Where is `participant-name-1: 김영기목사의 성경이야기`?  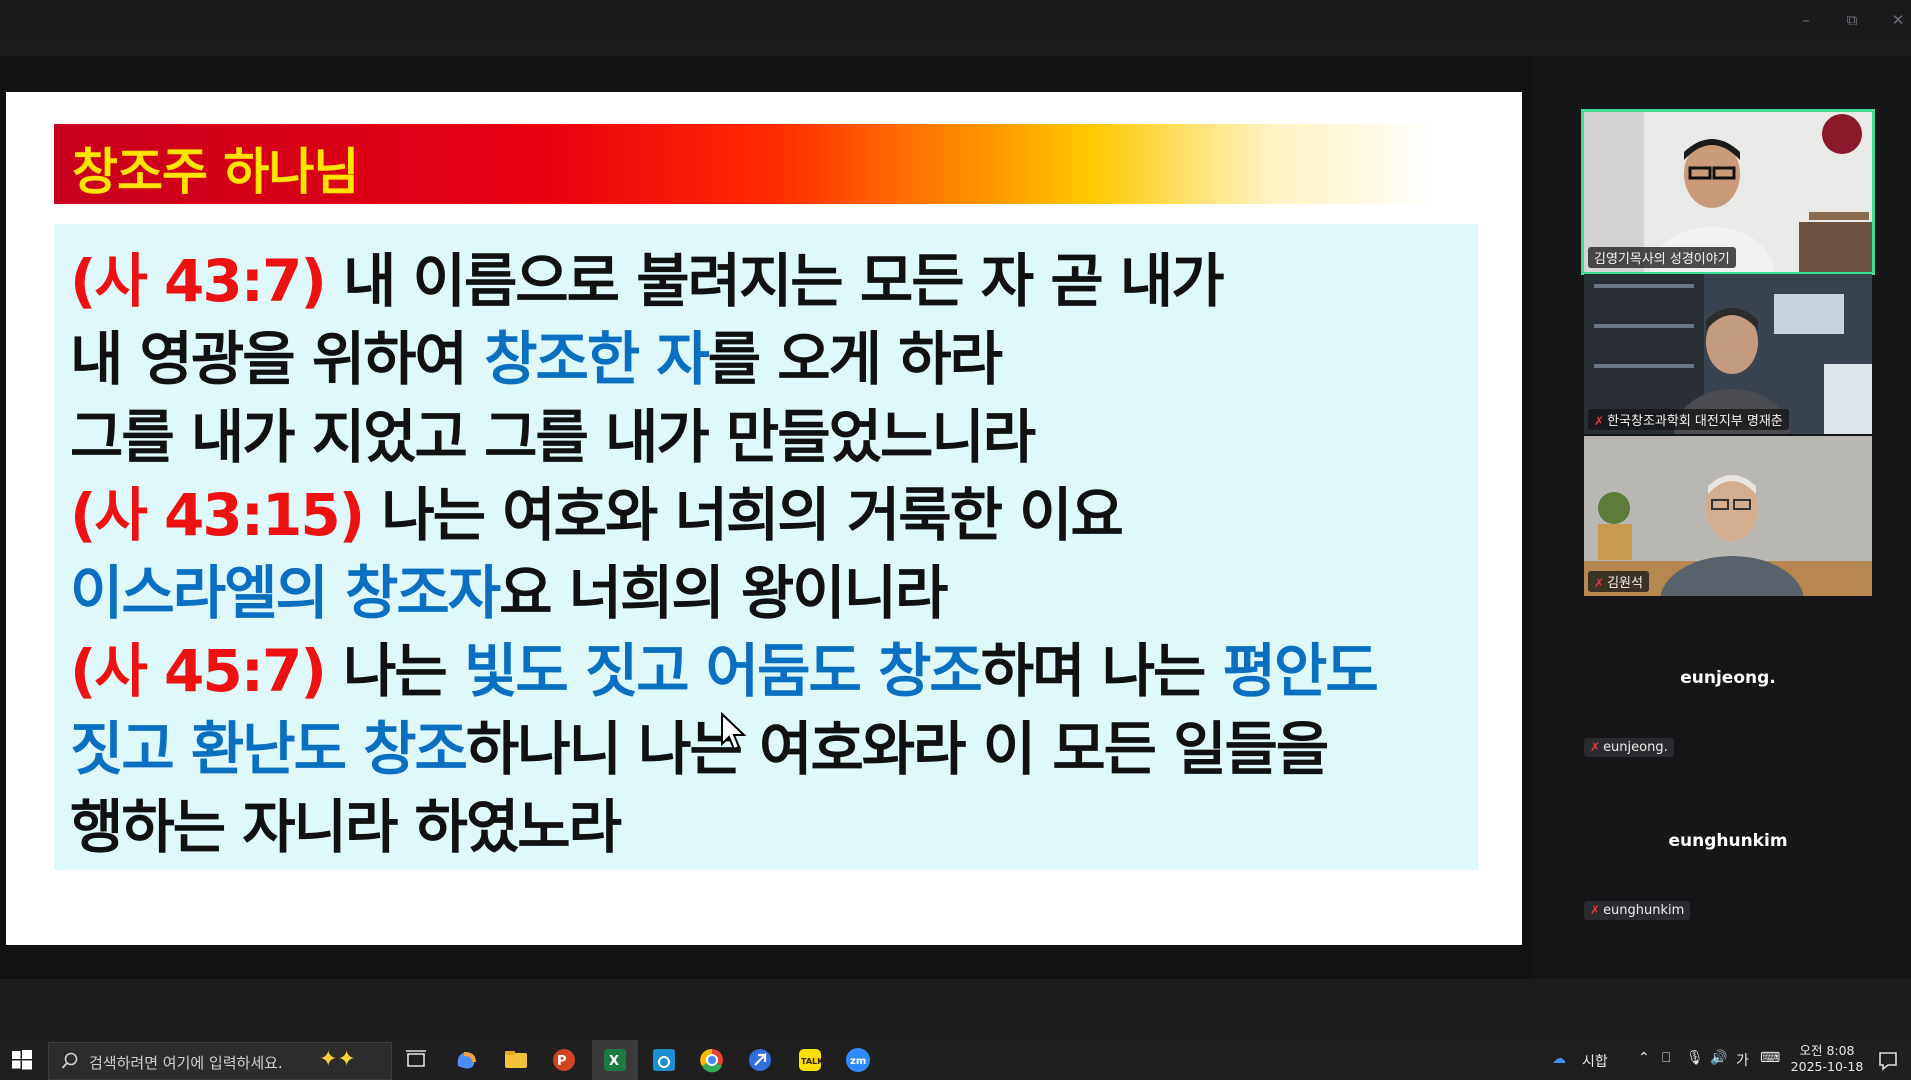
participant-name-1: 김영기목사의 성경이야기 is located at coordinates (1662, 257).